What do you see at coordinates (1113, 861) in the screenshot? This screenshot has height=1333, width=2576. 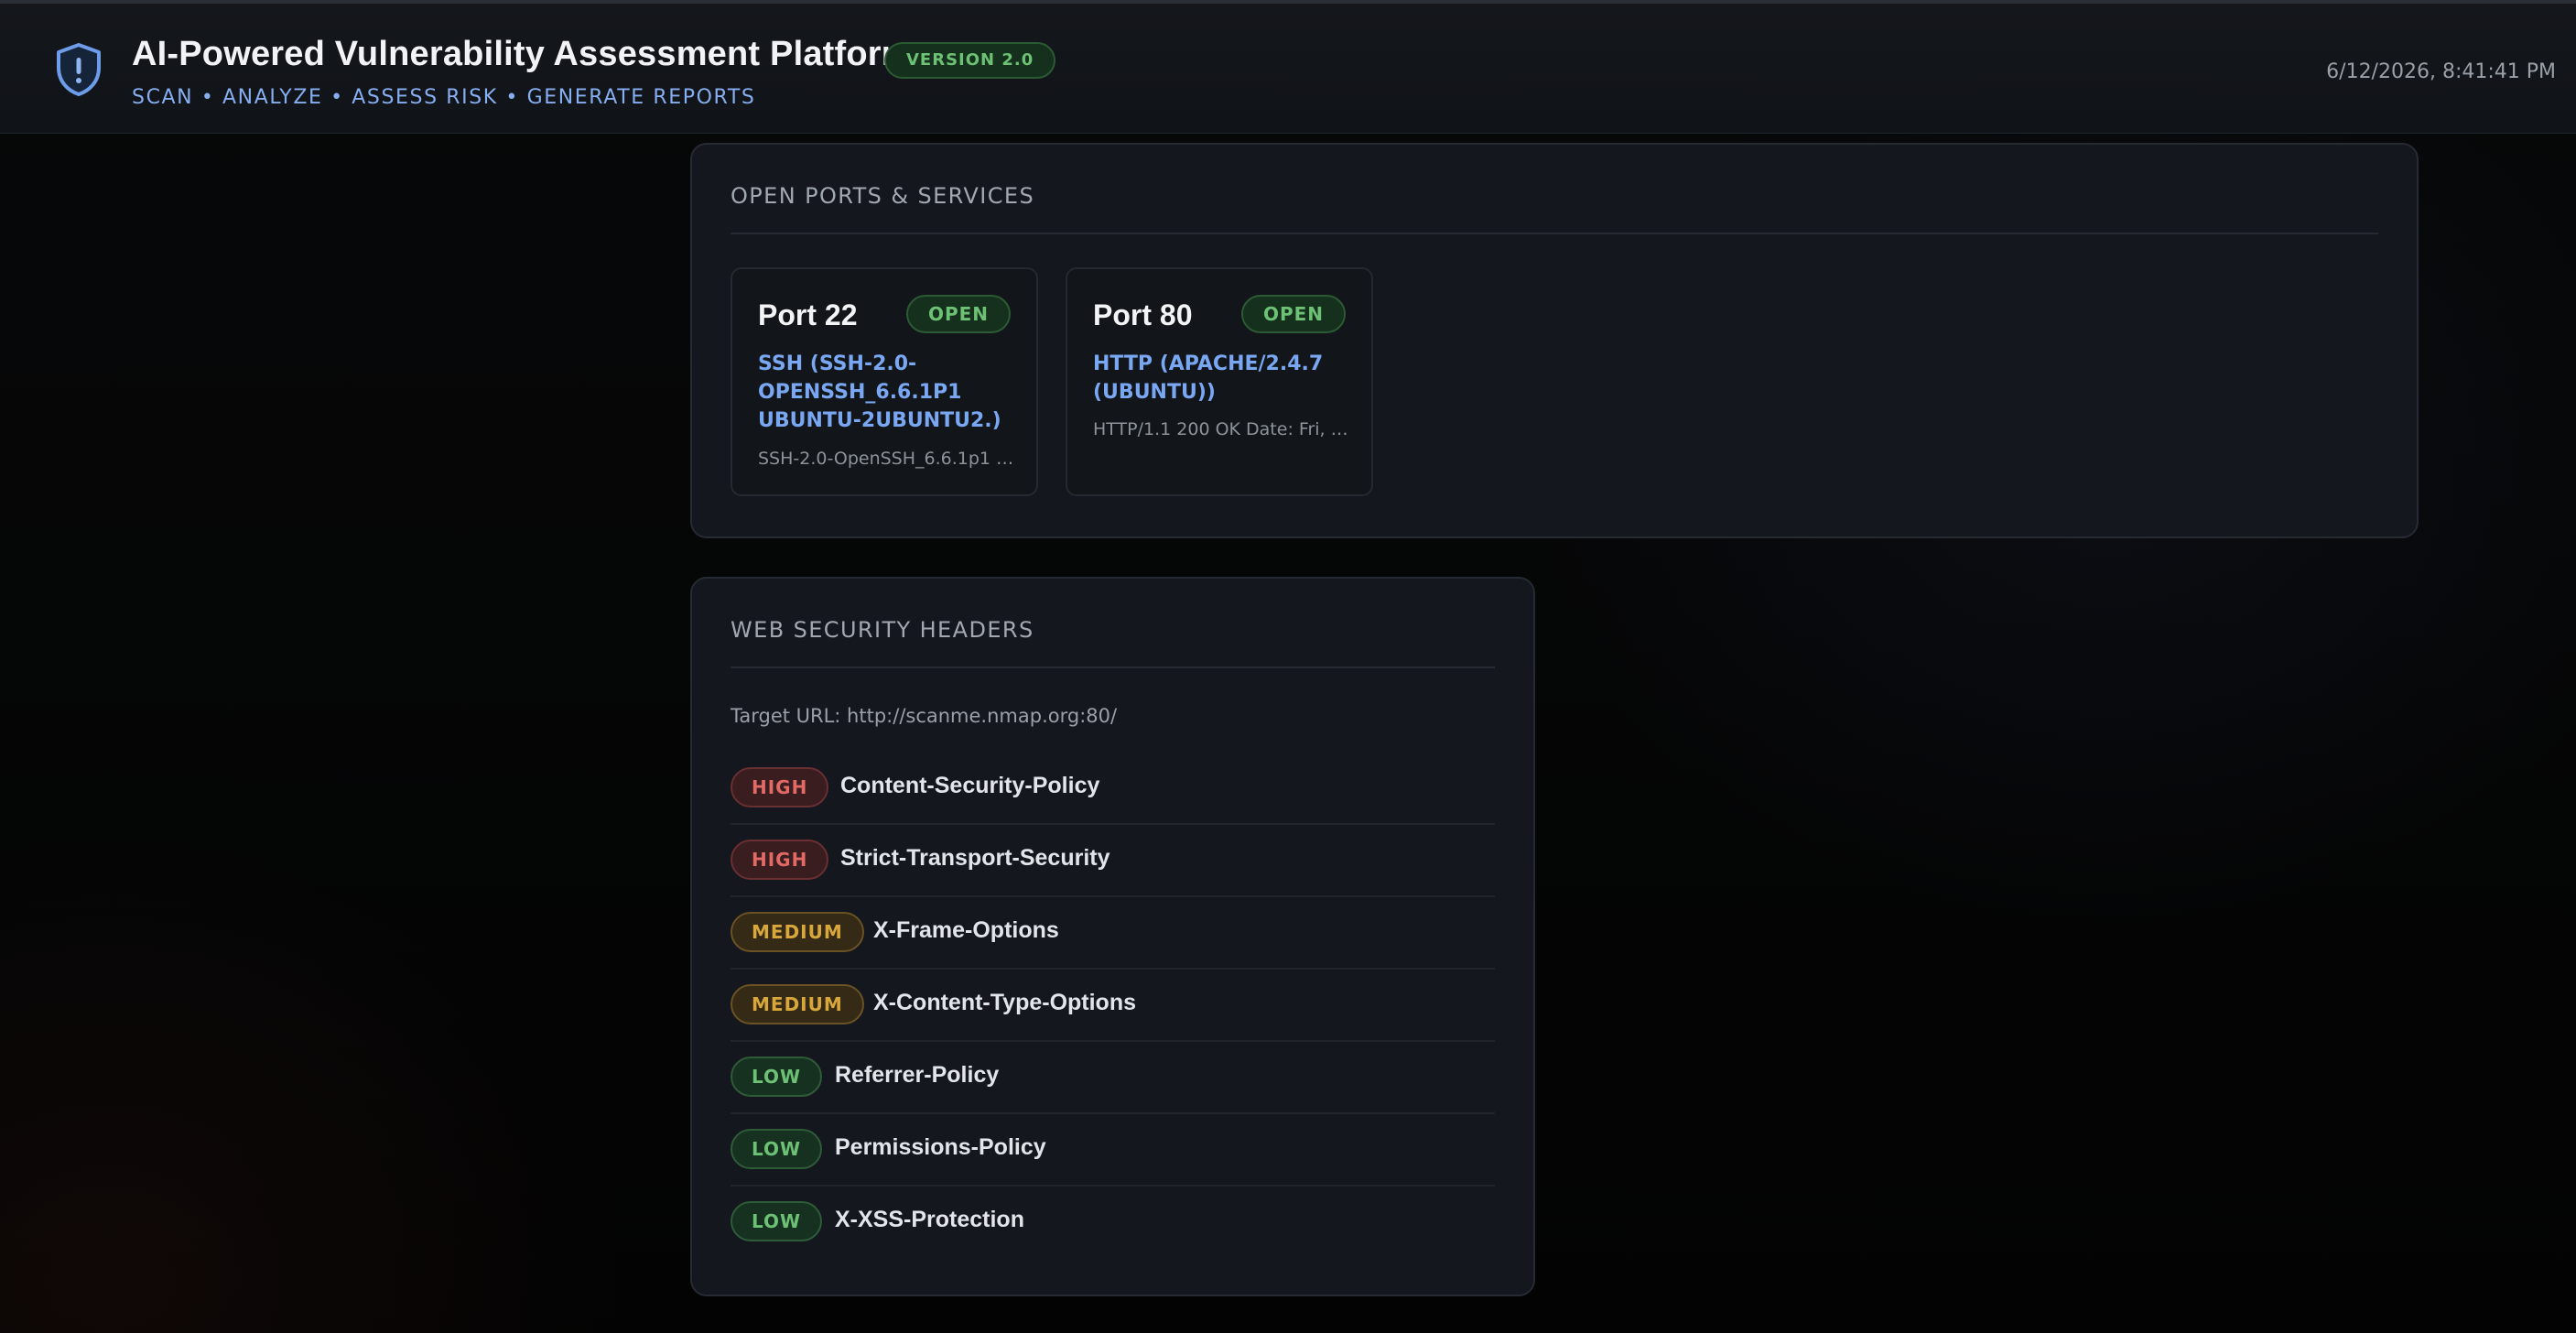 I see `header-row: HIGH Strict-Transport-Security` at bounding box center [1113, 861].